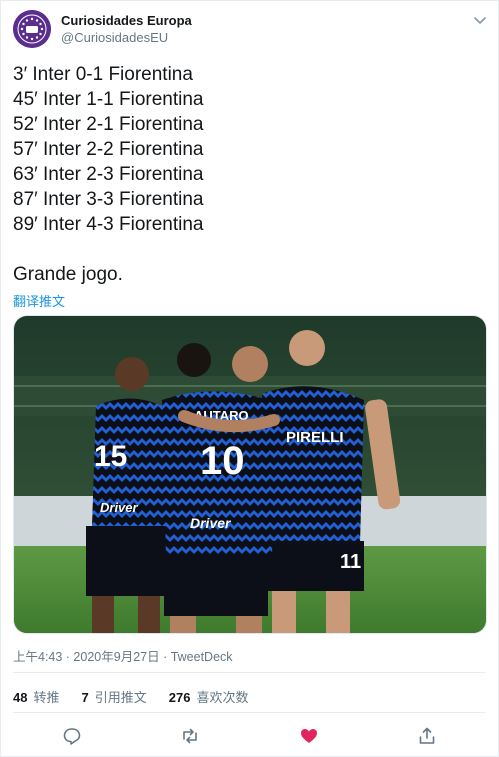 Image resolution: width=499 pixels, height=757 pixels. Describe the element at coordinates (350, 562) in the screenshot. I see `jersey-number-11: 11` at that location.